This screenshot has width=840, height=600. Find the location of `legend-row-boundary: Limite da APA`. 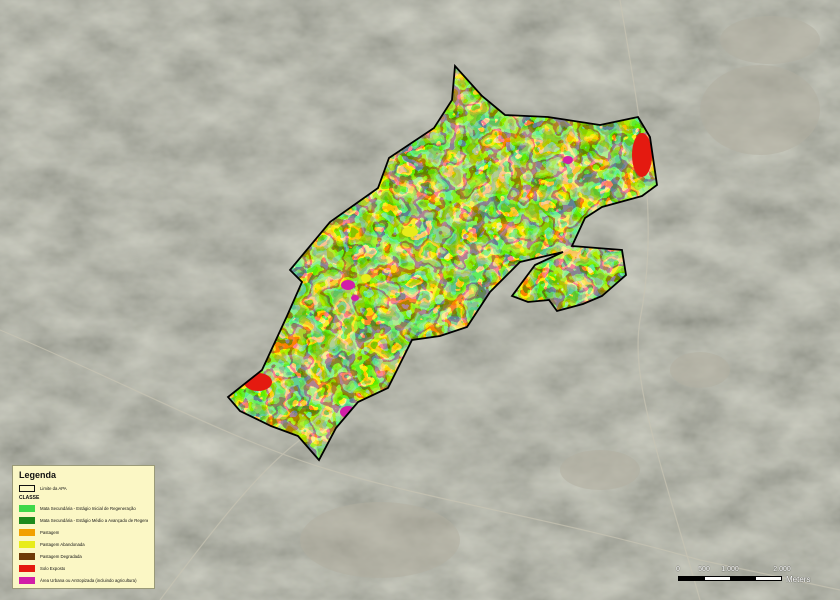

legend-row-boundary: Limite da APA is located at coordinates (83, 488).